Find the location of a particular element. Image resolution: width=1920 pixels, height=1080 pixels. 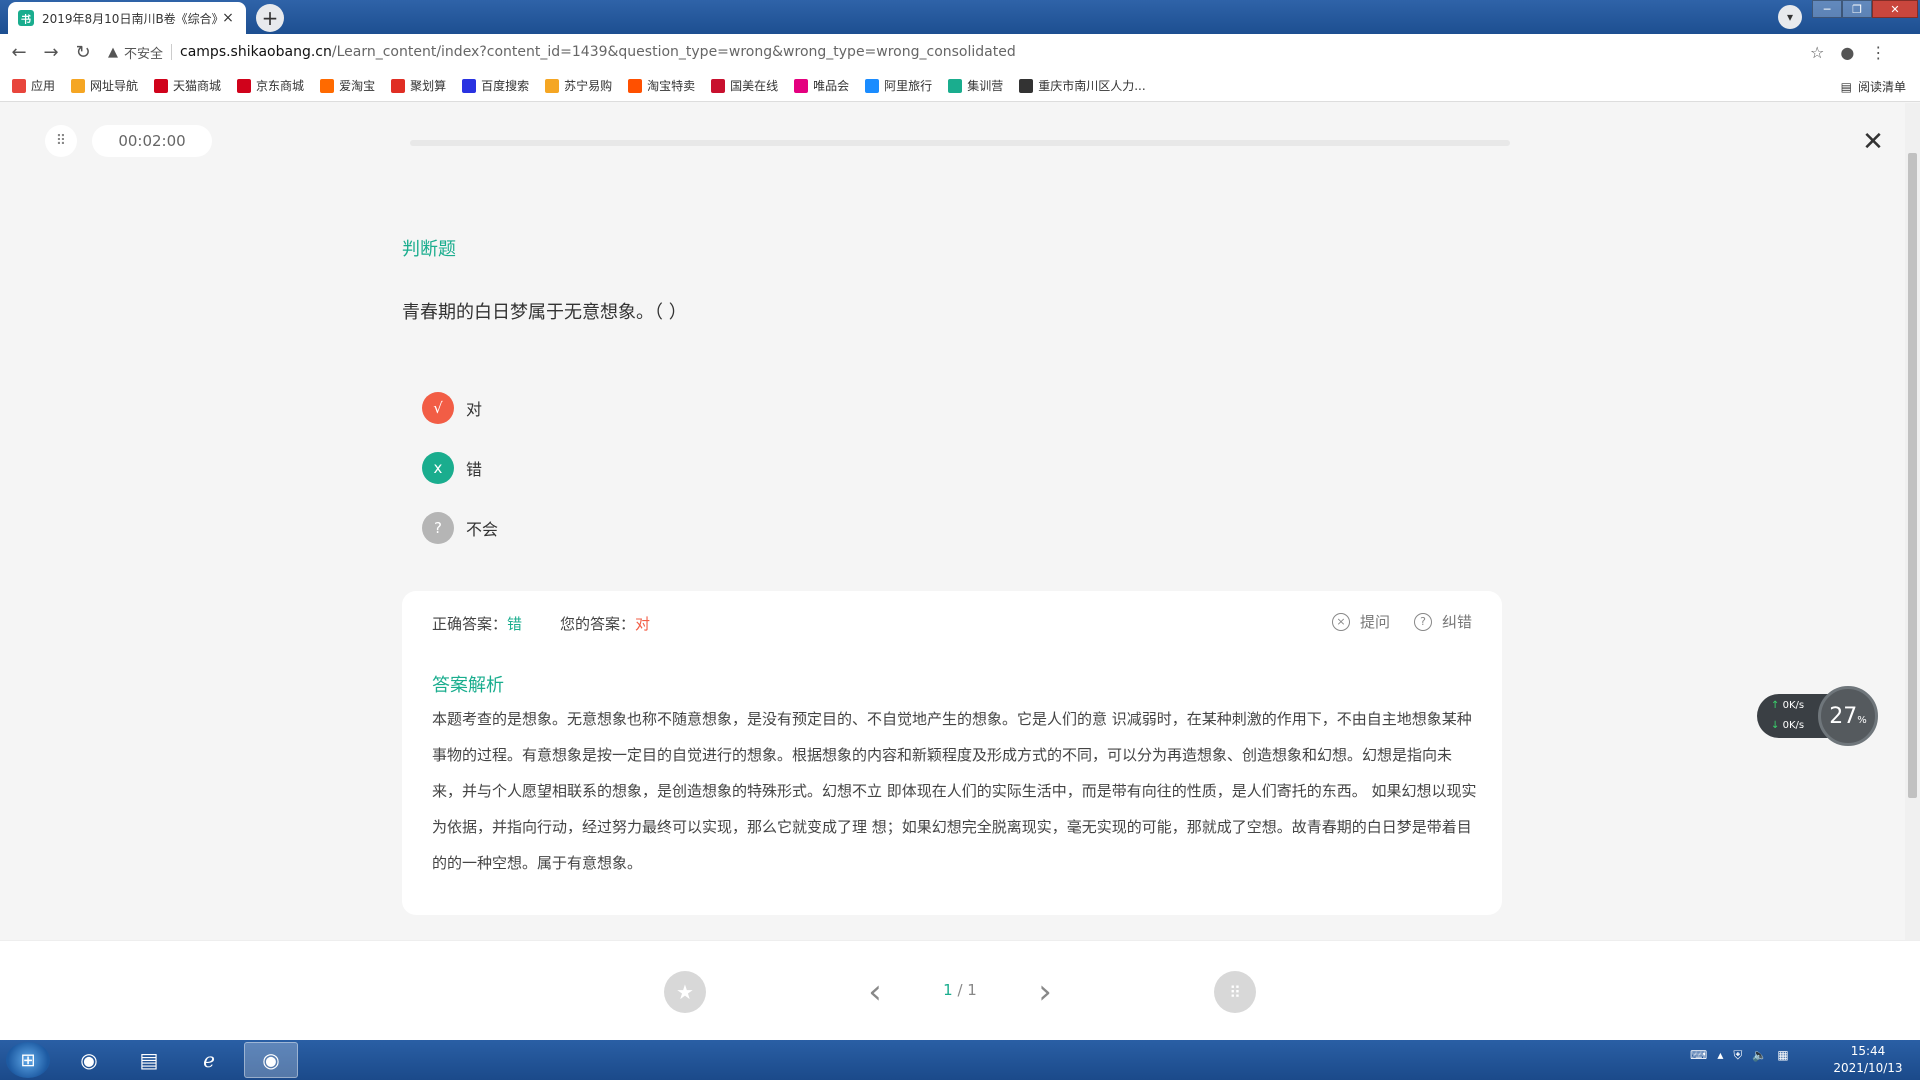

windows-taskbar: ⊞ ◉ ▤ ℯ ◉ ⌨ ▴ ⛨ 🔈 ▦ 15:44 2021/10/13 is located at coordinates (960, 1060).